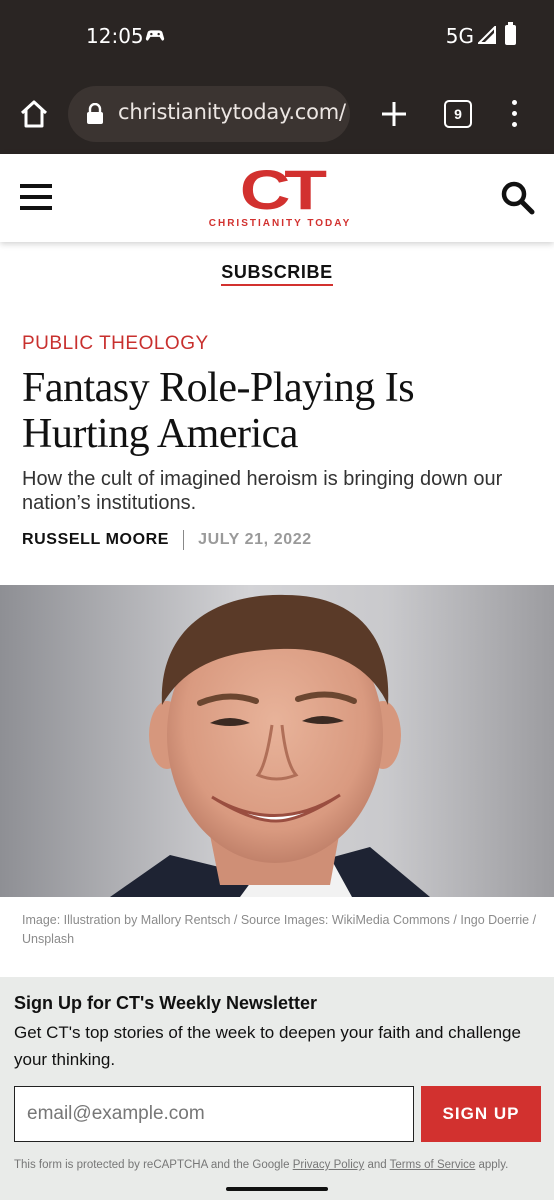 The image size is (554, 1200). What do you see at coordinates (481, 1114) in the screenshot?
I see `sign-up-button: SIGN UP` at bounding box center [481, 1114].